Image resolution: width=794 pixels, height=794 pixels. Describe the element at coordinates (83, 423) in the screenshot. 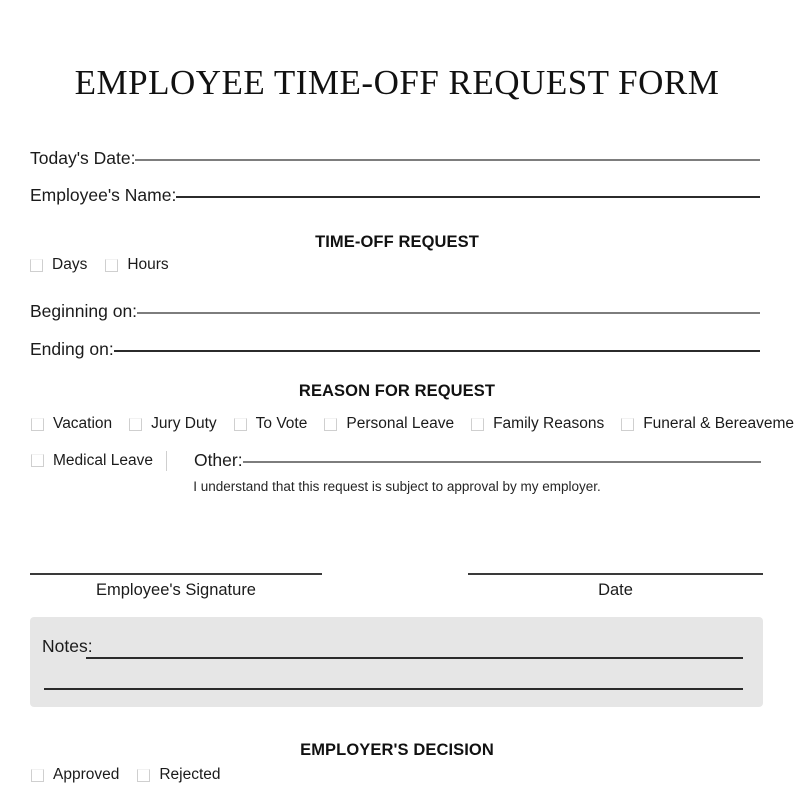

I see `checkbox-label-vacation: Vacation` at that location.